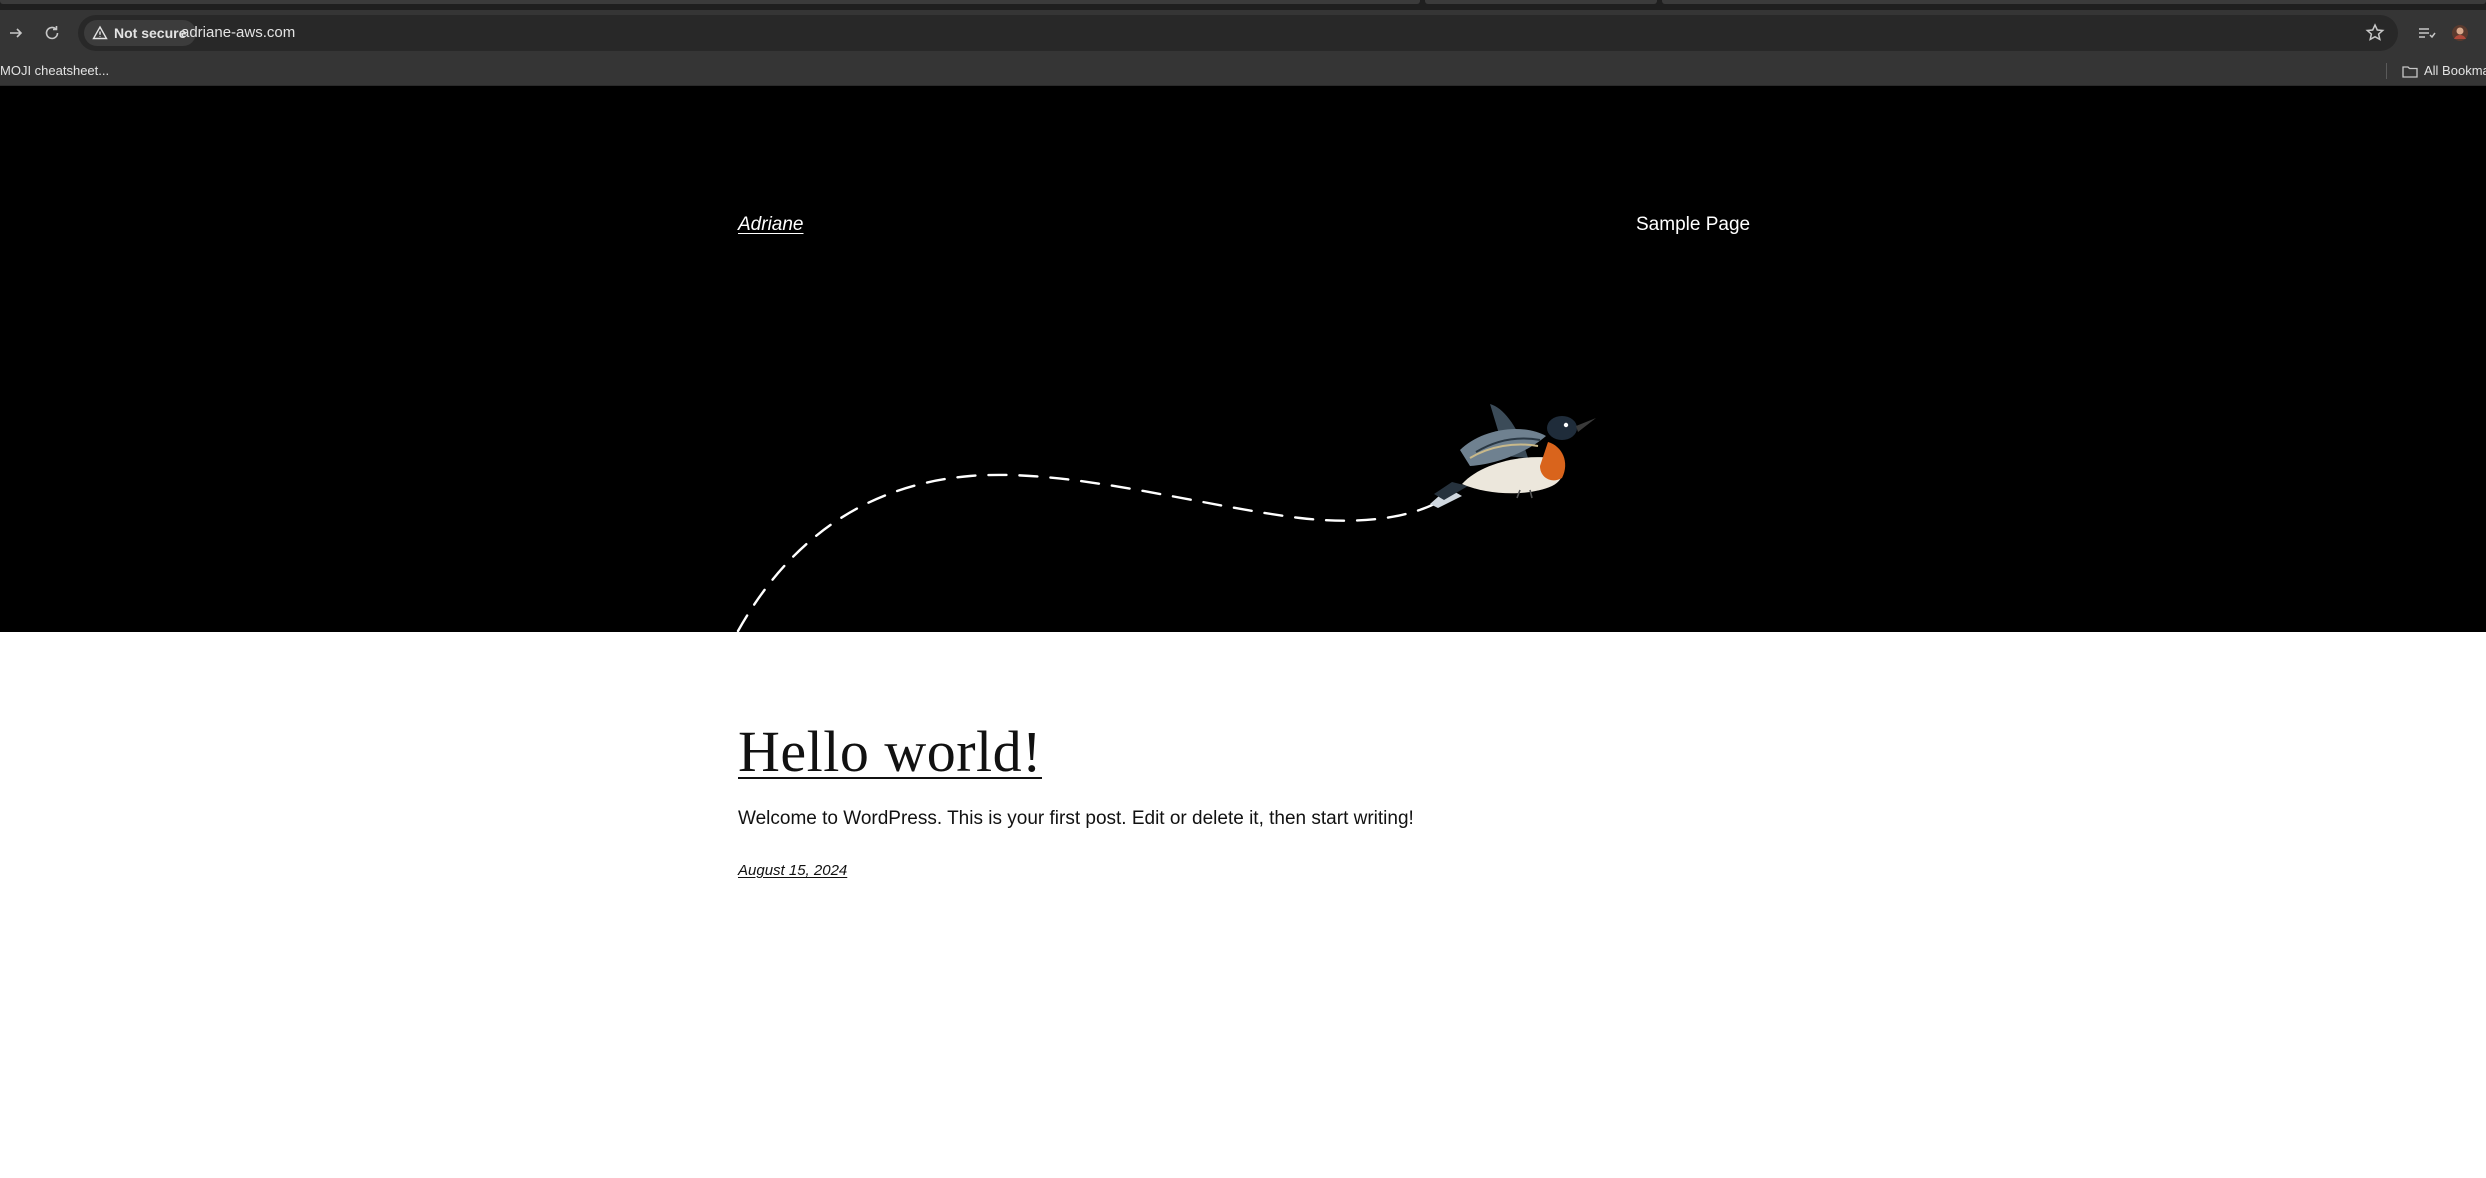  I want to click on security-label: Not secure, so click(150, 33).